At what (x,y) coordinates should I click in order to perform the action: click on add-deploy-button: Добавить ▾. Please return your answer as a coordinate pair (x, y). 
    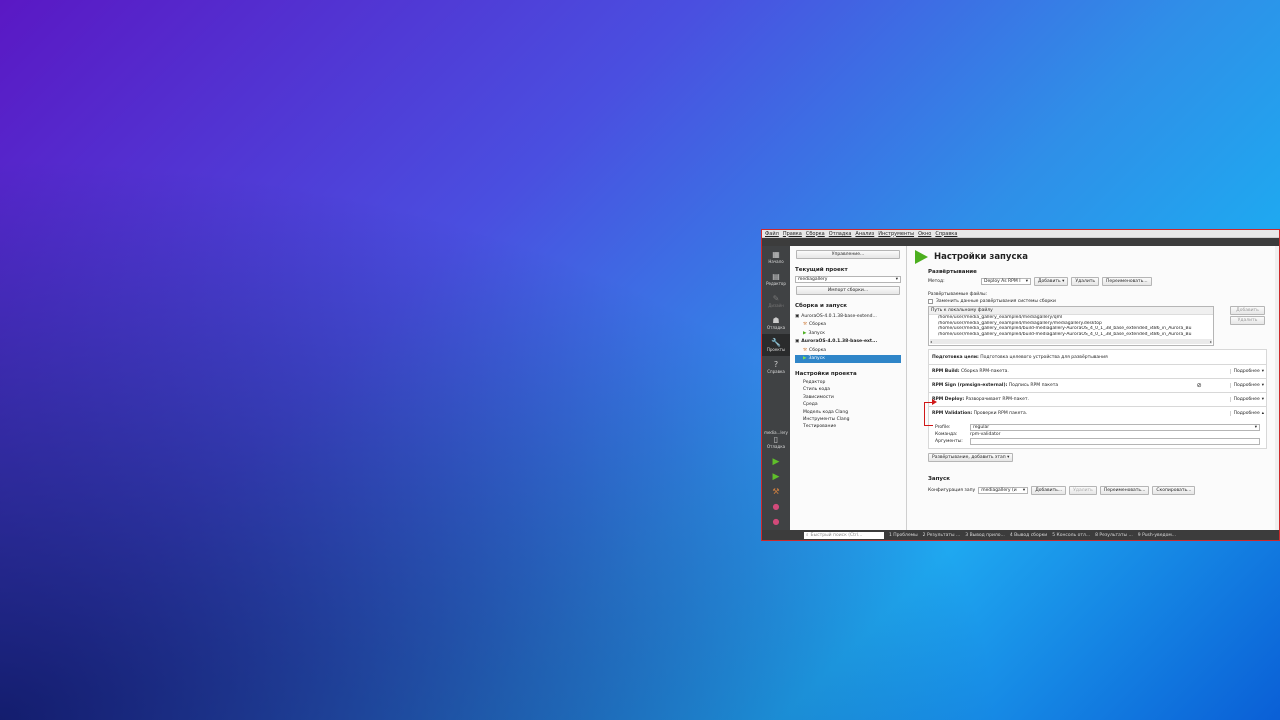
    Looking at the image, I should click on (1051, 281).